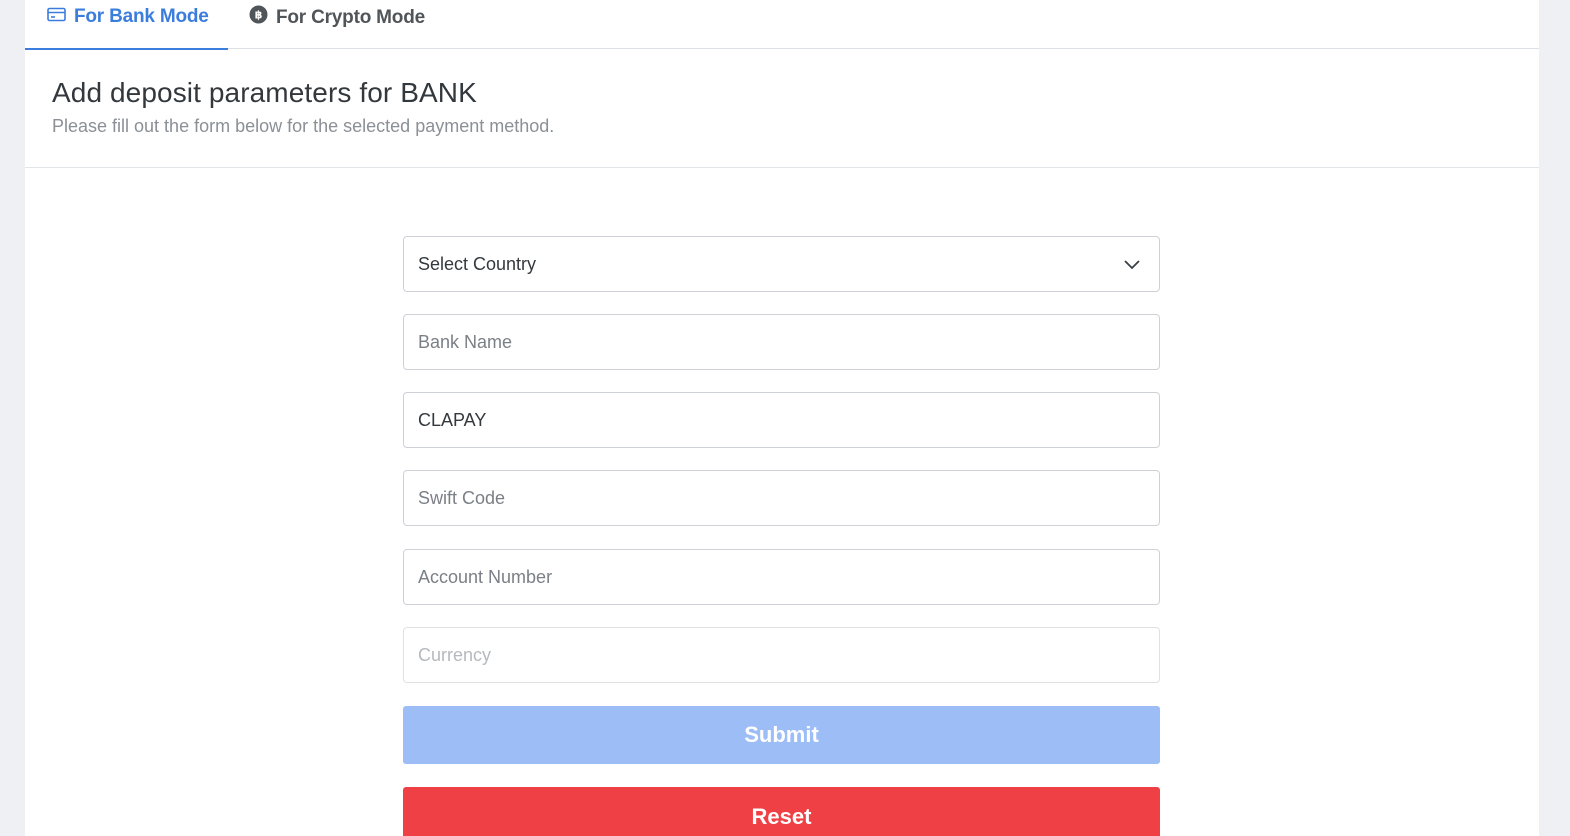  Describe the element at coordinates (781, 577) in the screenshot. I see `account-number-input` at that location.